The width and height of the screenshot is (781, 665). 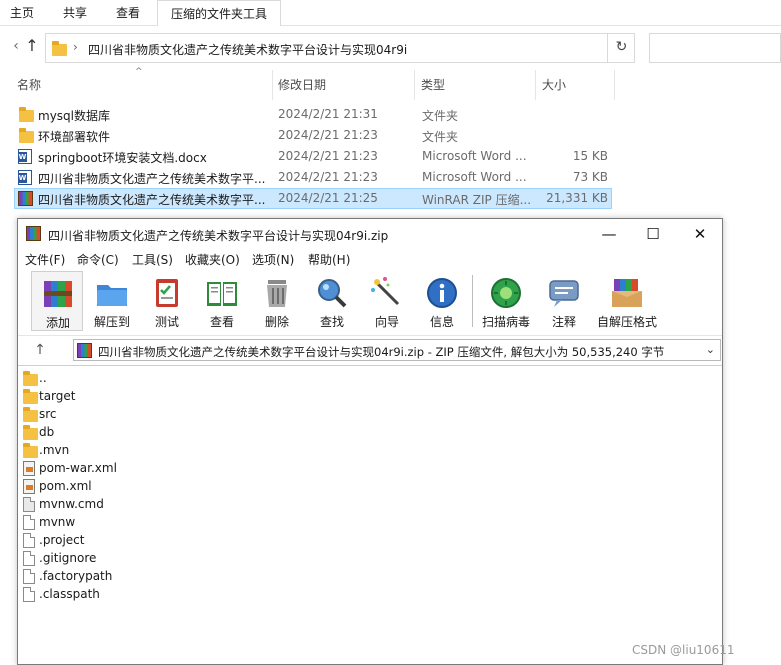 What do you see at coordinates (98, 259) in the screenshot?
I see `menu-command: 命令(C)` at bounding box center [98, 259].